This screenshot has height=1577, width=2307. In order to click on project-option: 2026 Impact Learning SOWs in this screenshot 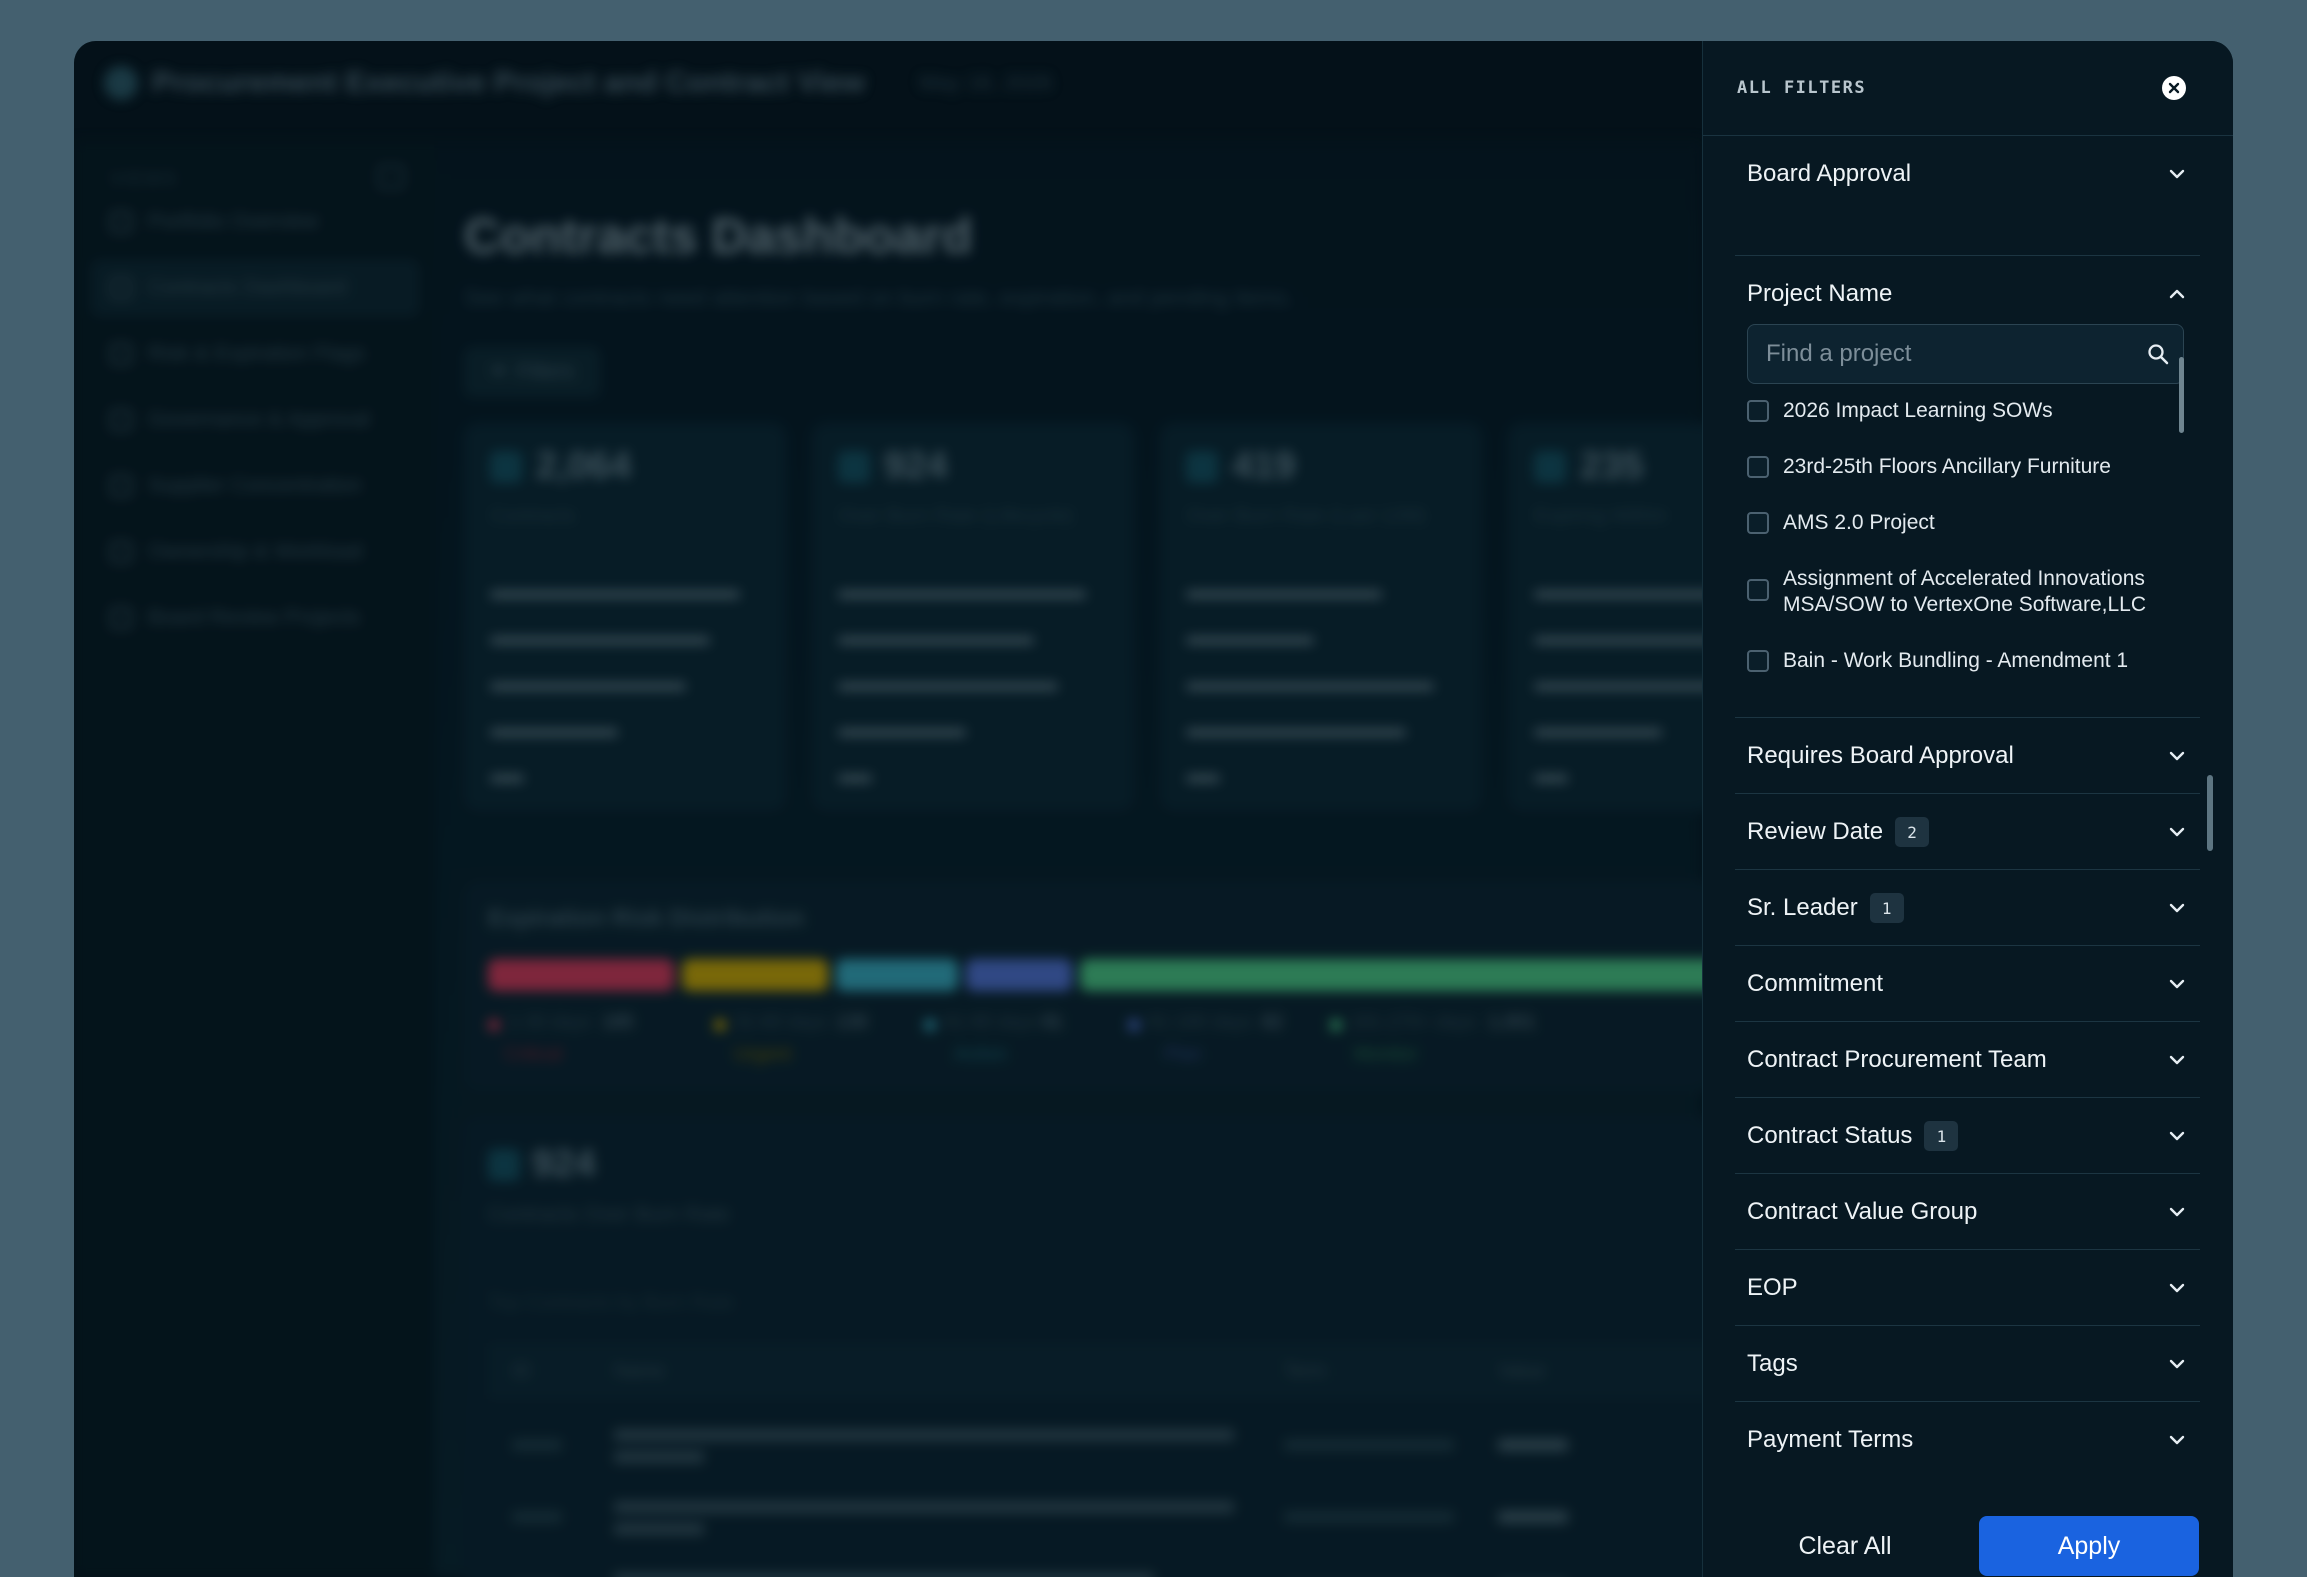, I will do `click(1967, 411)`.